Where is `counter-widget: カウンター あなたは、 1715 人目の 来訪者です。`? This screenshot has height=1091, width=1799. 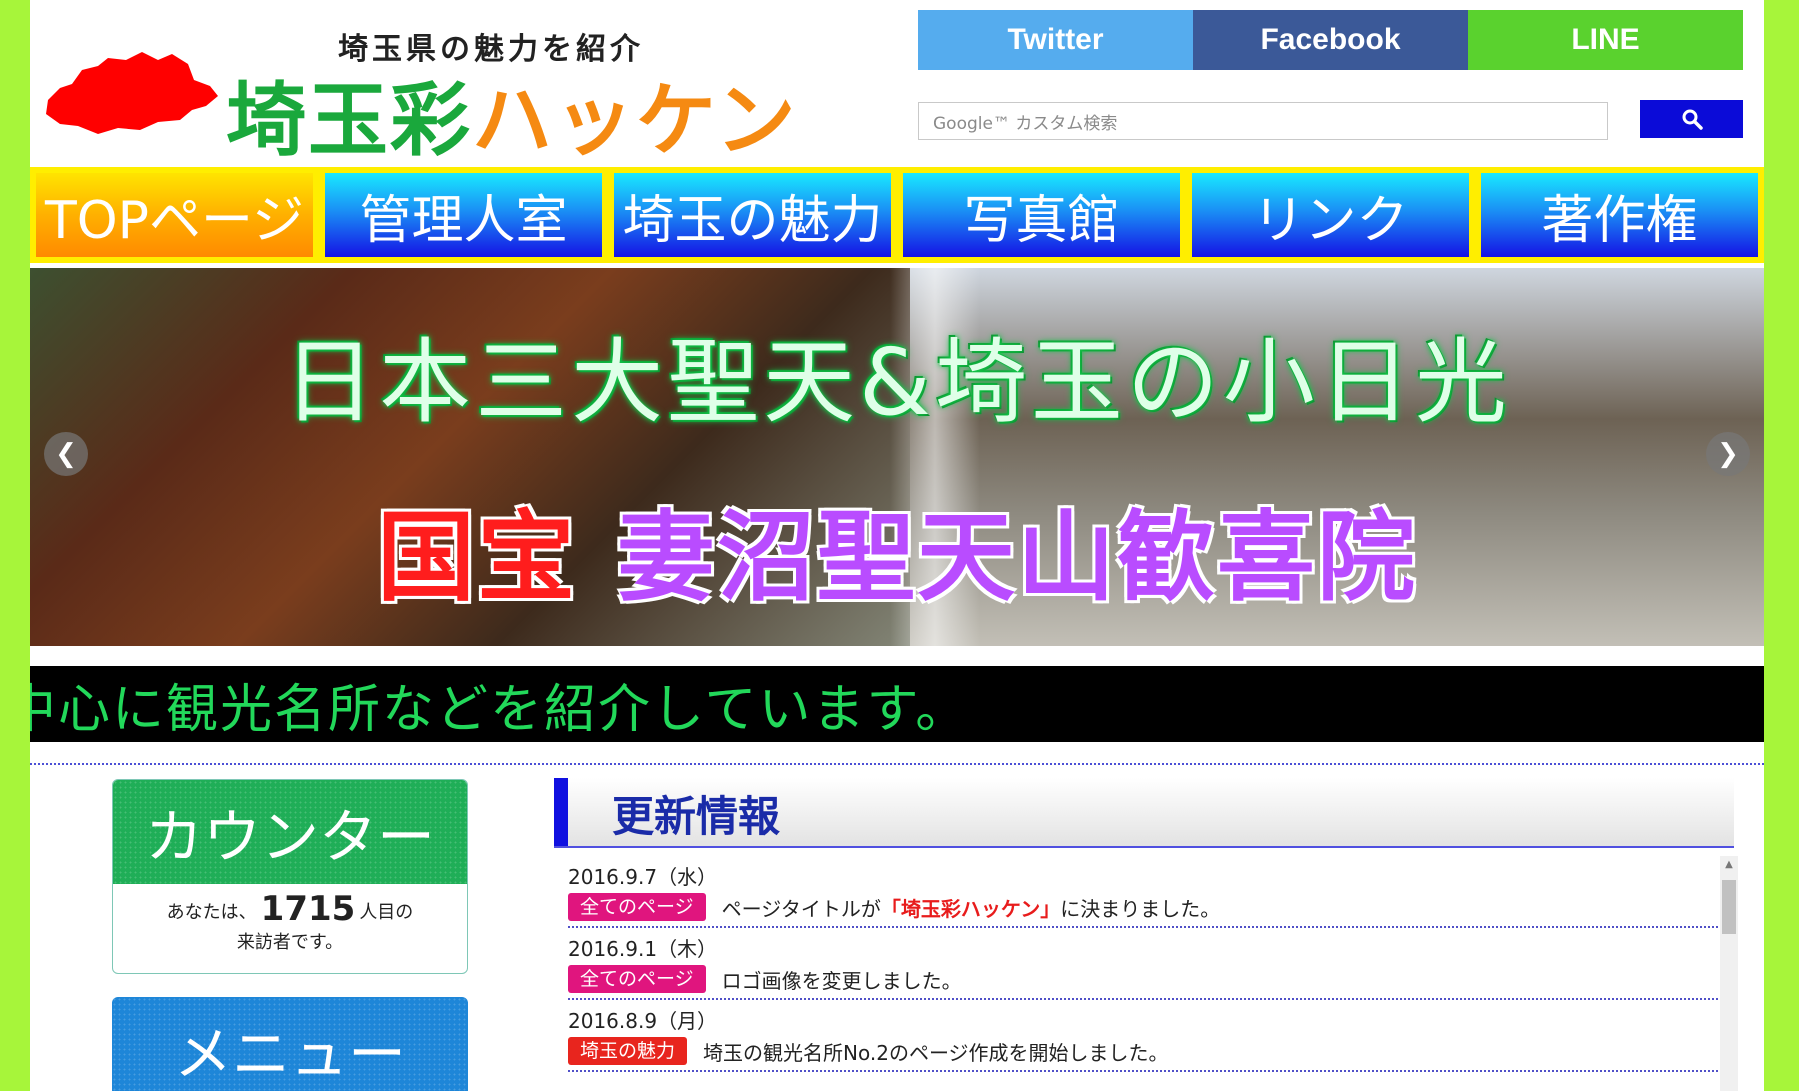
counter-widget: カウンター あなたは、 1715 人目の 来訪者です。 is located at coordinates (290, 876).